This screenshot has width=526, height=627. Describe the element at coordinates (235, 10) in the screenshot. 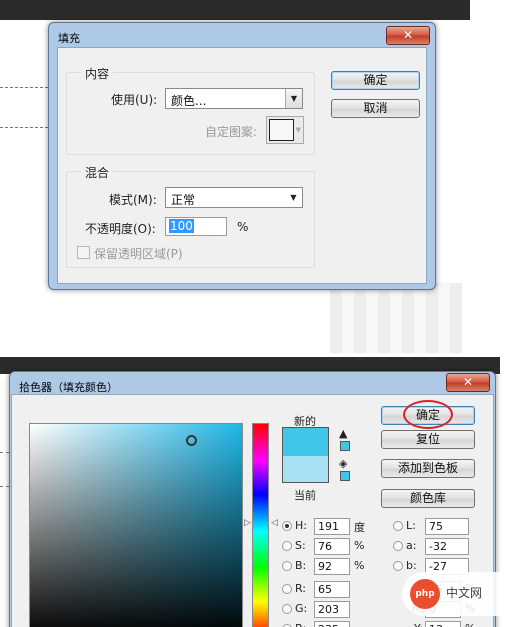

I see `background-toolbar-top` at that location.